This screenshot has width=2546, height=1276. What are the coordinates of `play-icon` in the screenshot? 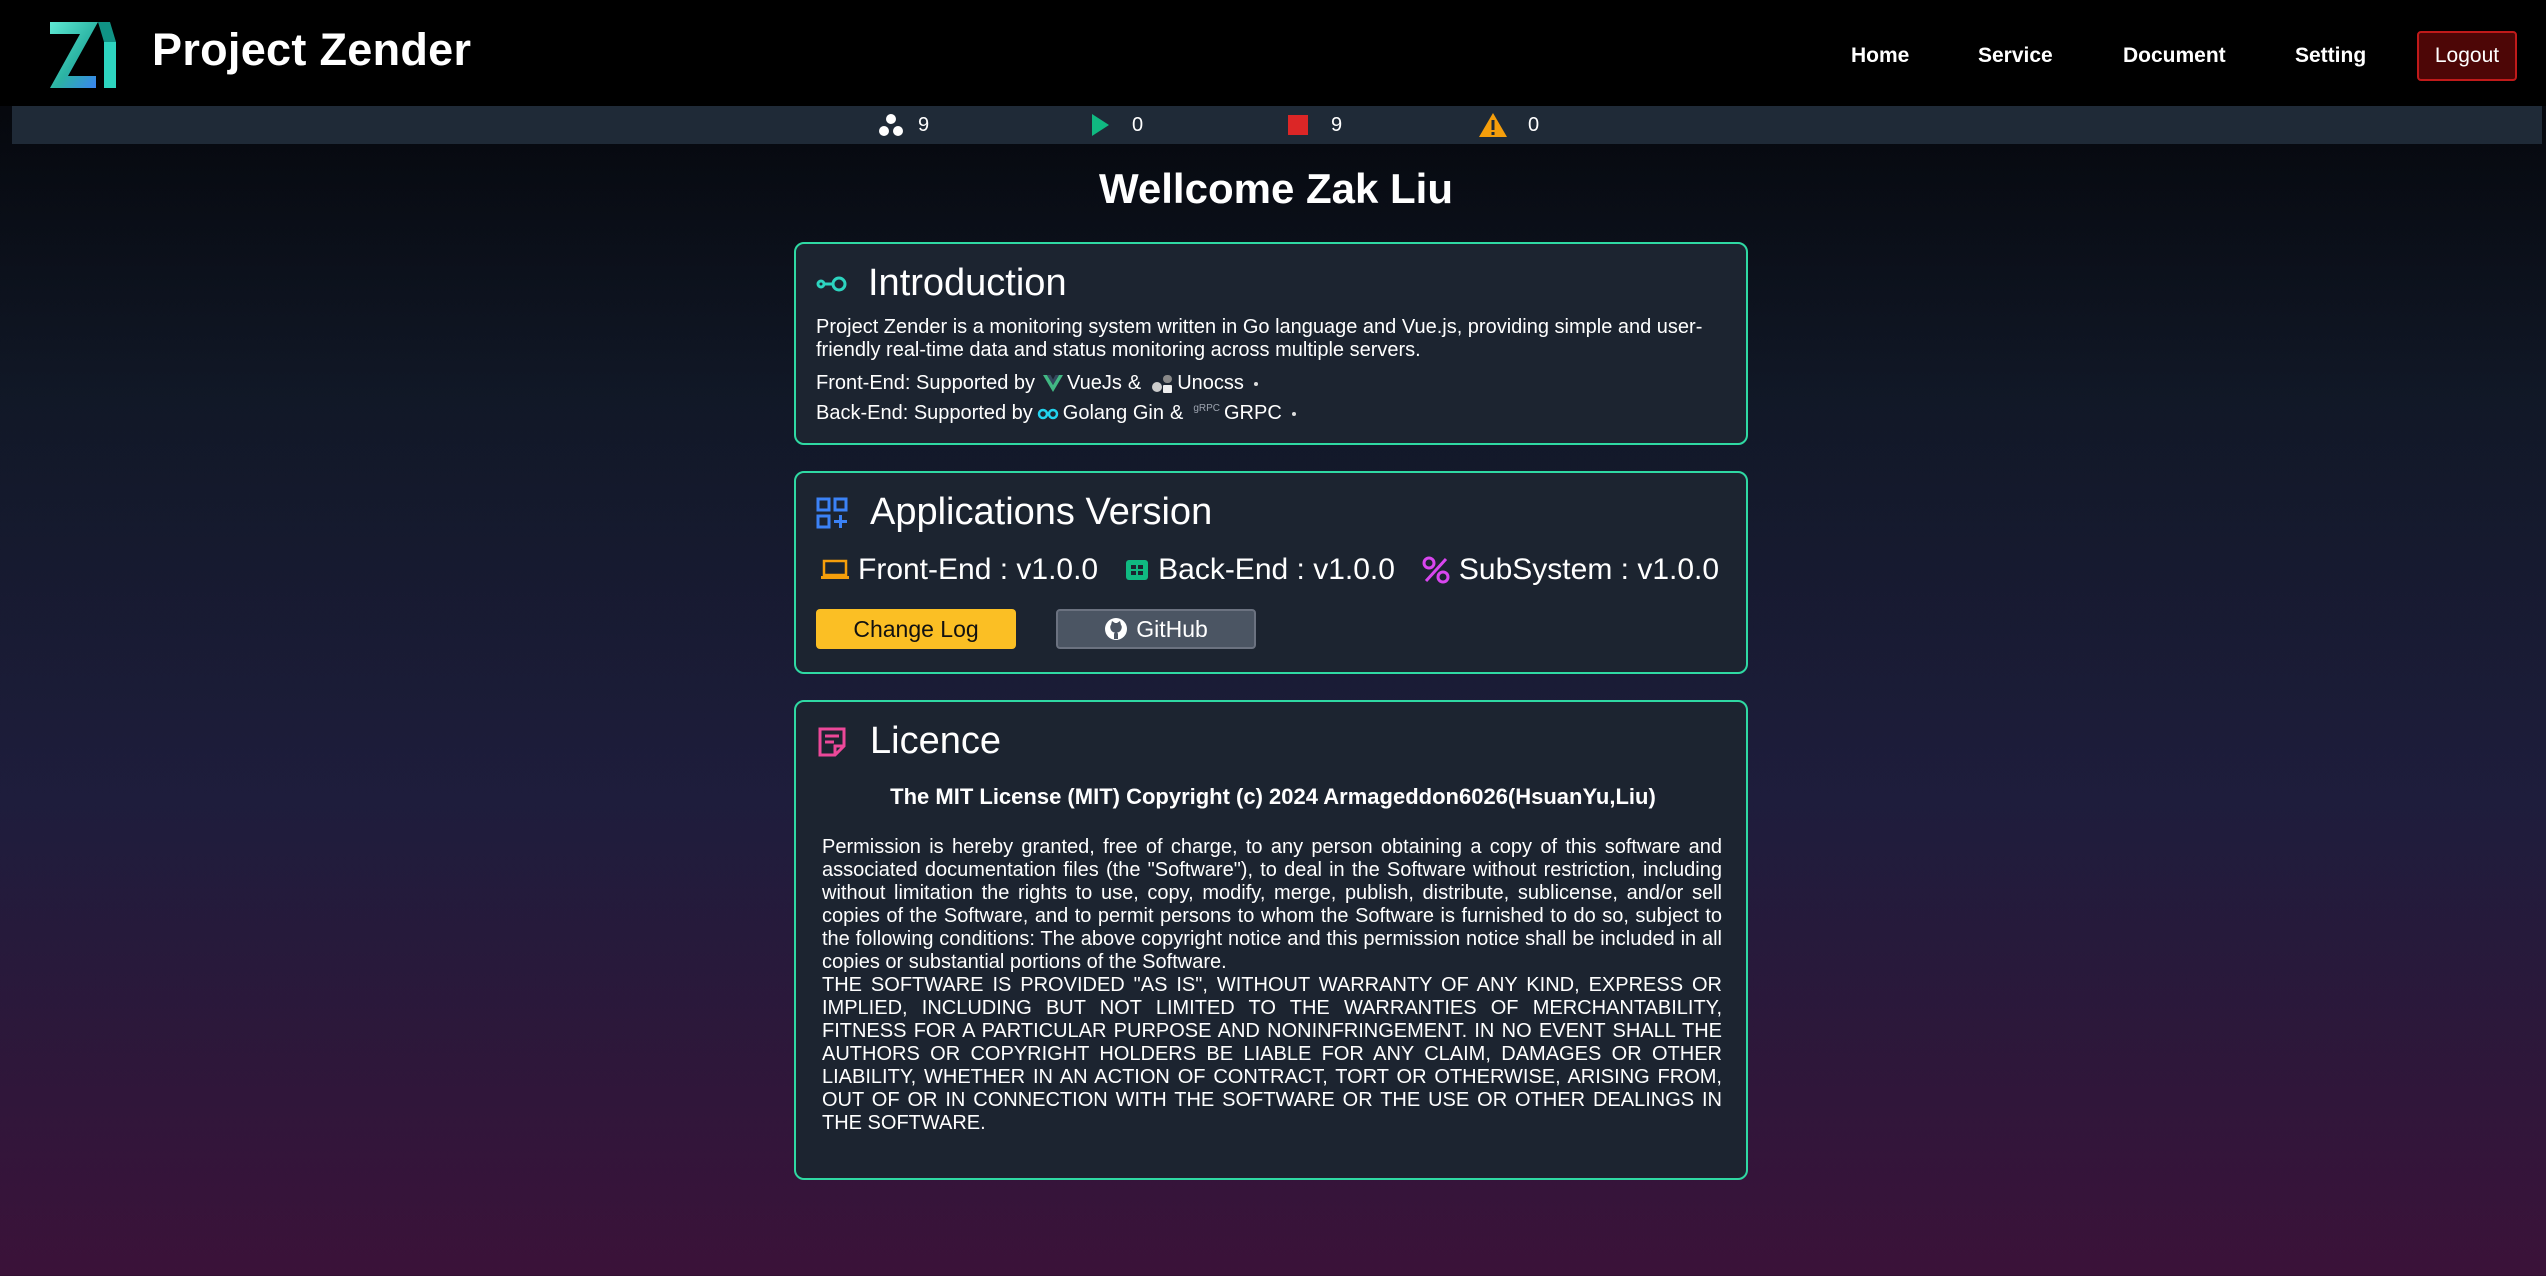 It's located at (1100, 125).